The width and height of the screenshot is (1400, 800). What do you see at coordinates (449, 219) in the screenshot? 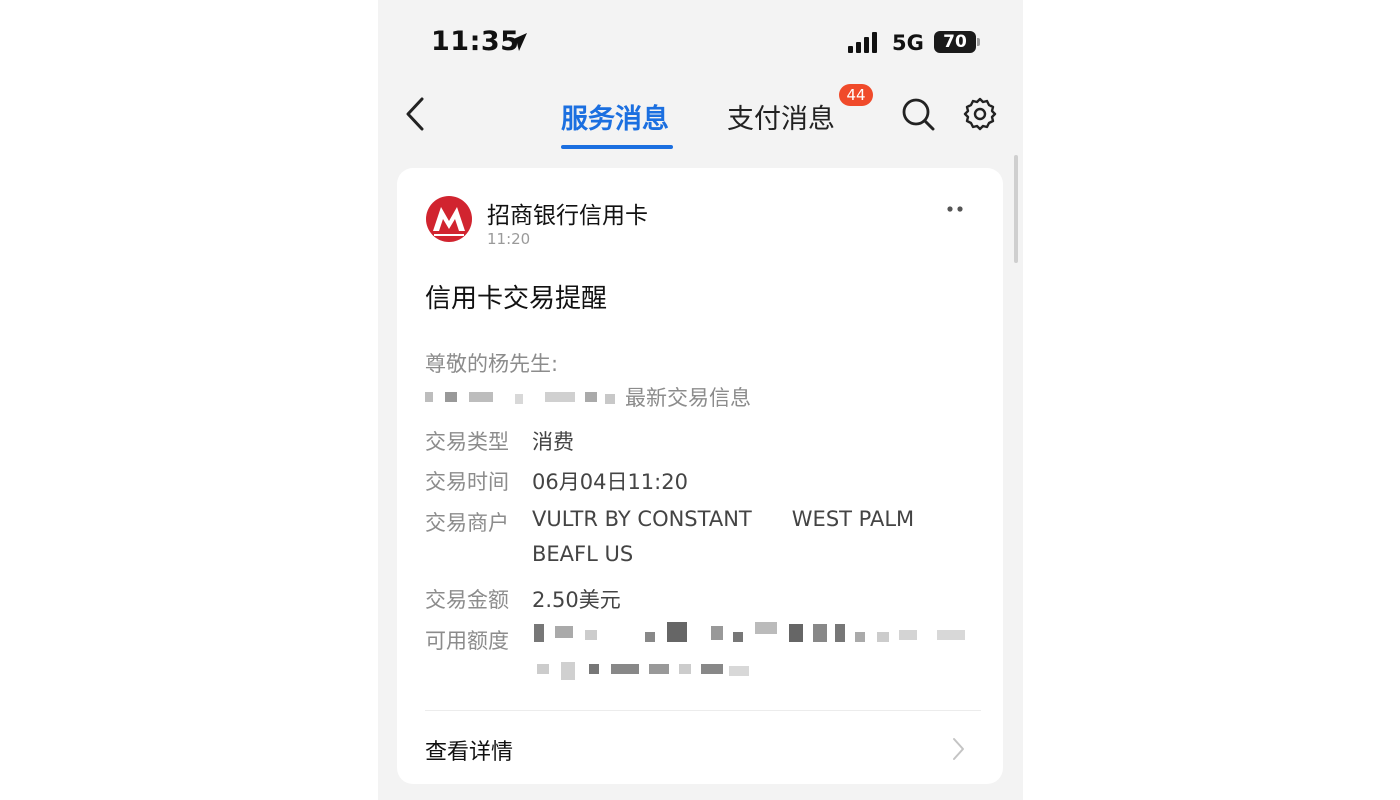
I see `bank-logo-icon` at bounding box center [449, 219].